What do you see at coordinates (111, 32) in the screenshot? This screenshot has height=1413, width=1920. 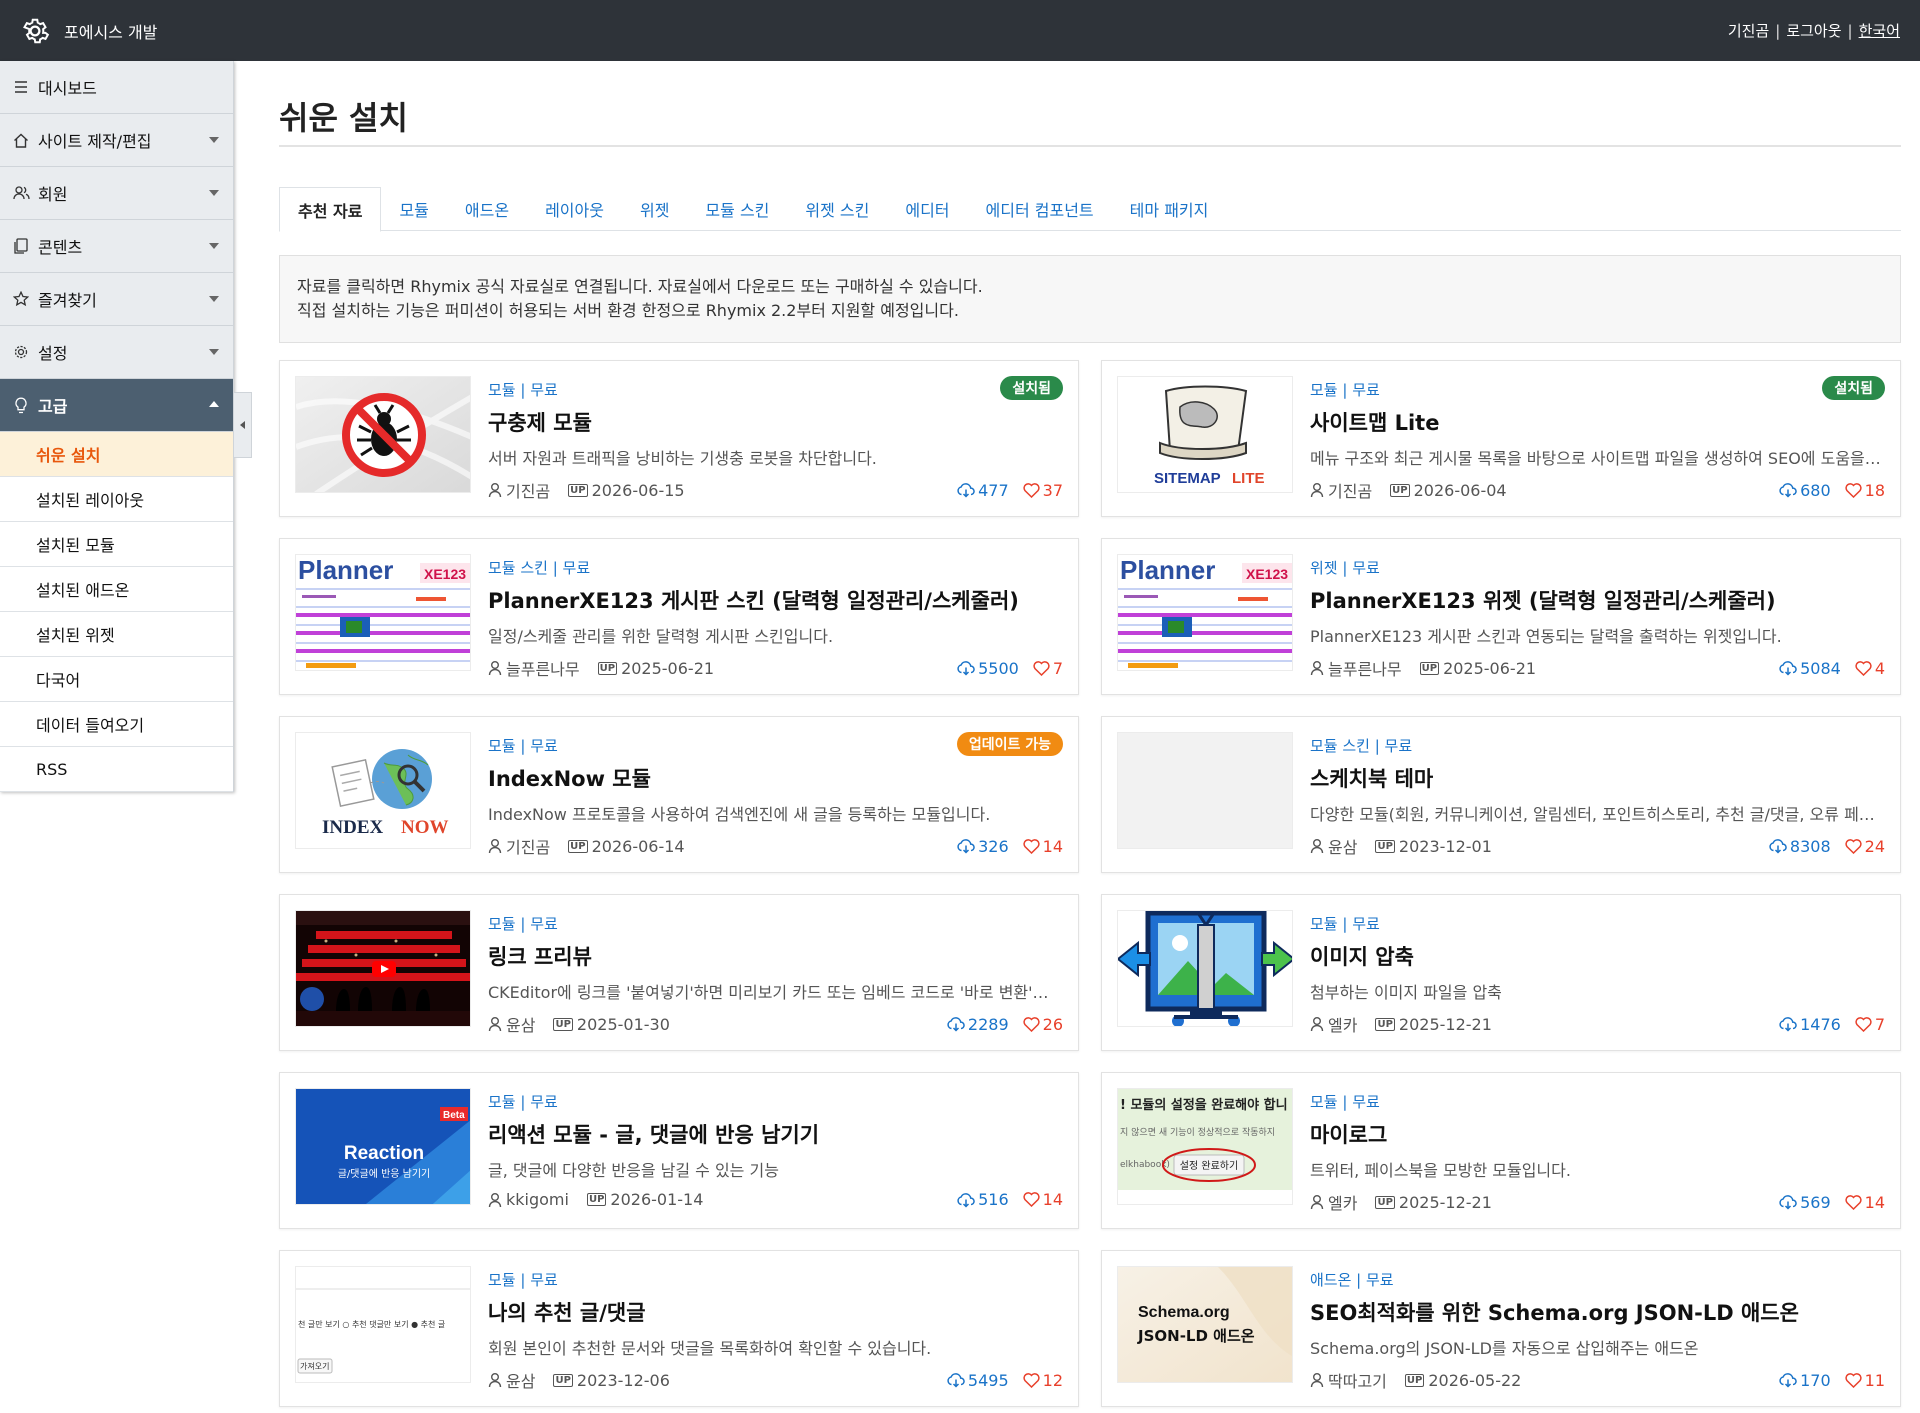 I see `site-title: 포에시스 개발` at bounding box center [111, 32].